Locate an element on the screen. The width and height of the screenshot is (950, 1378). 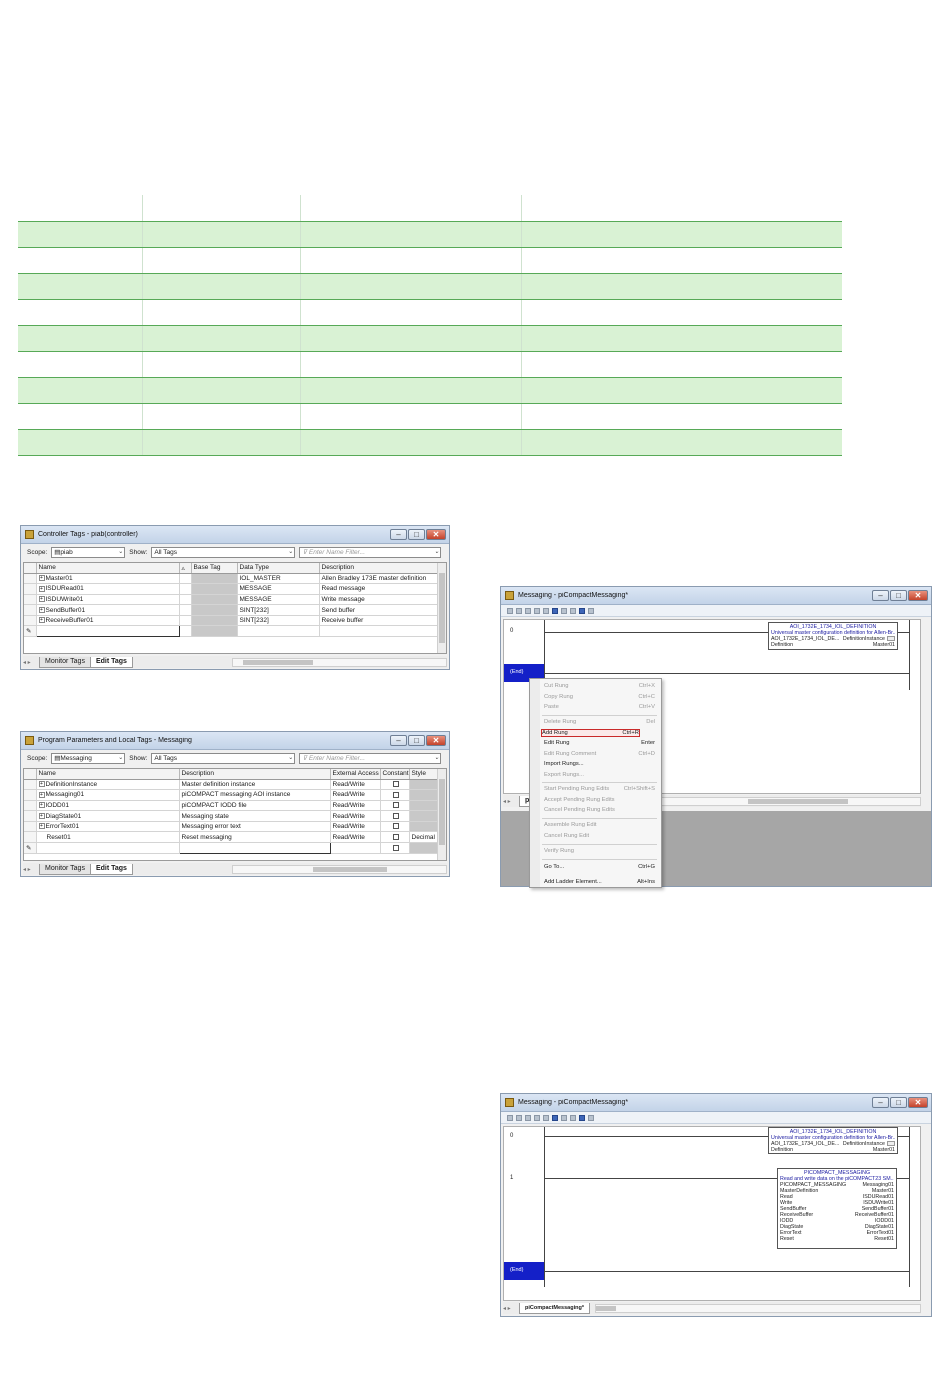
menu-item-add-rung: Add Rung Ctrl+R is located at coordinates (590, 732).